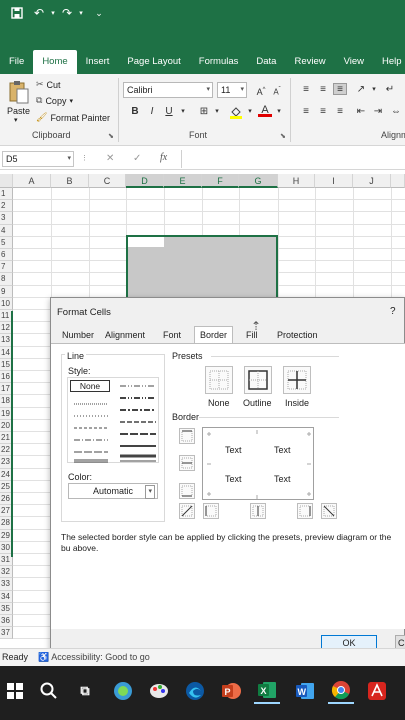 The height and width of the screenshot is (720, 405). I want to click on tab-review: Review, so click(309, 62).